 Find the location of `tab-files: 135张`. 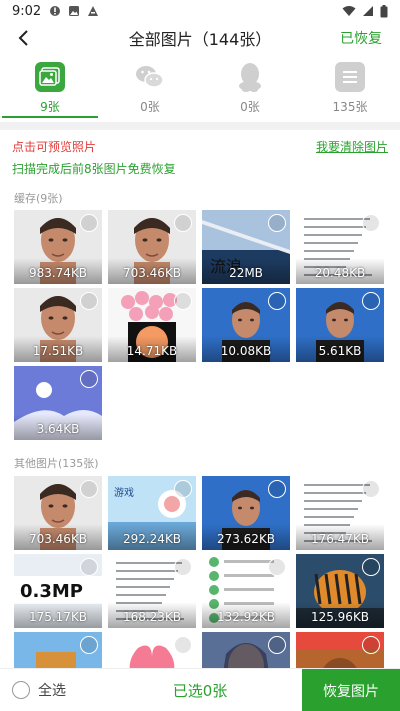

tab-files: 135张 is located at coordinates (350, 88).